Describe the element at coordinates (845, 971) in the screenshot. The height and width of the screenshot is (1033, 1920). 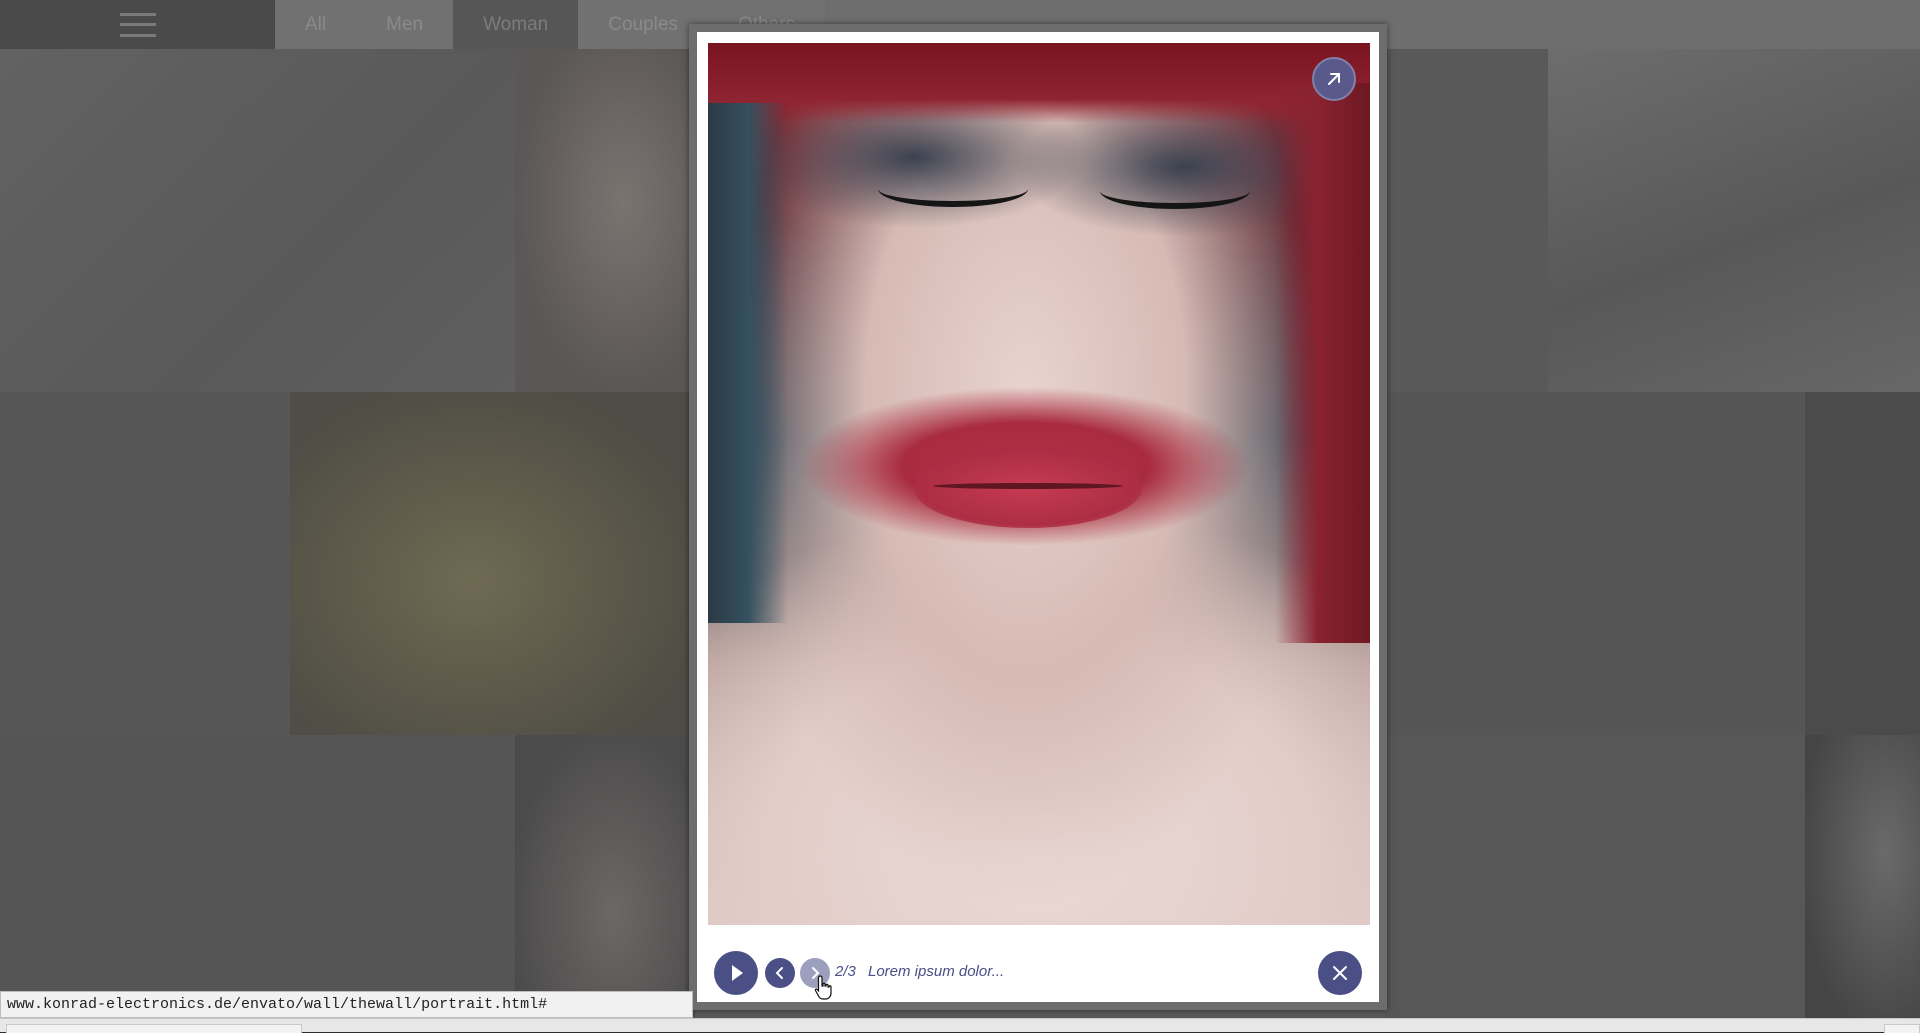
I see `image-counter: 2/3` at that location.